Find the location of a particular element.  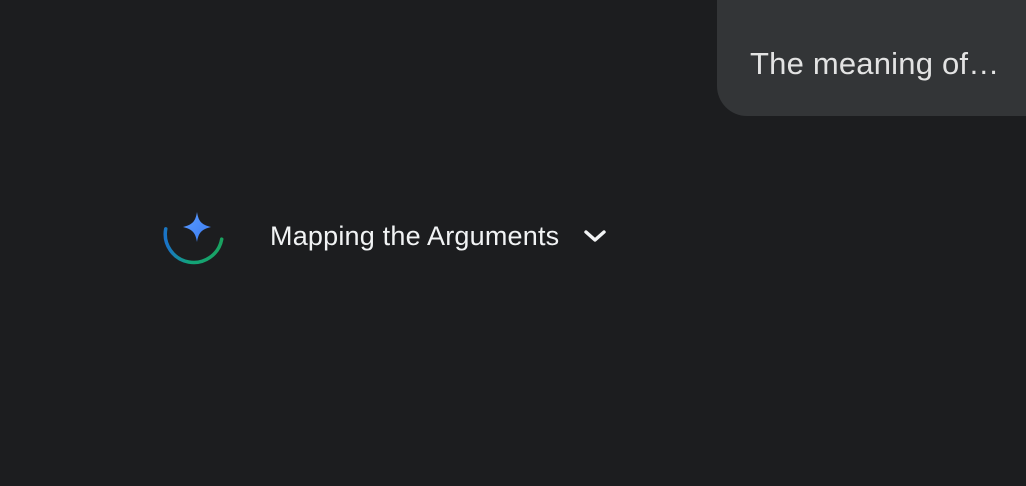

gemini-spark-icon is located at coordinates (192, 236).